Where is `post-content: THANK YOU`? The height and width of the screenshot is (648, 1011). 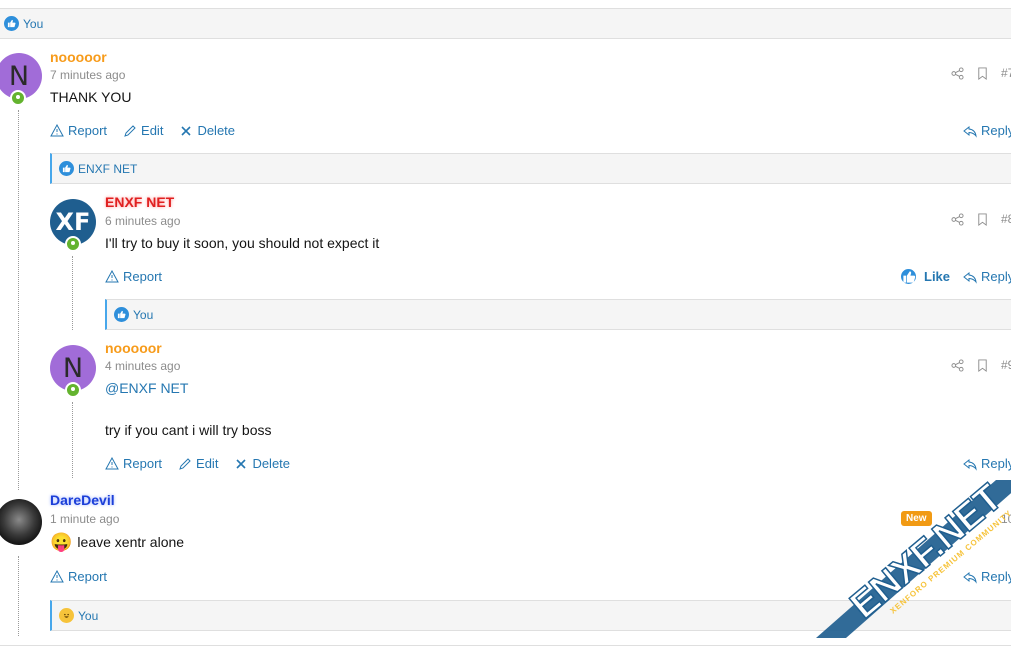 post-content: THANK YOU is located at coordinates (91, 97).